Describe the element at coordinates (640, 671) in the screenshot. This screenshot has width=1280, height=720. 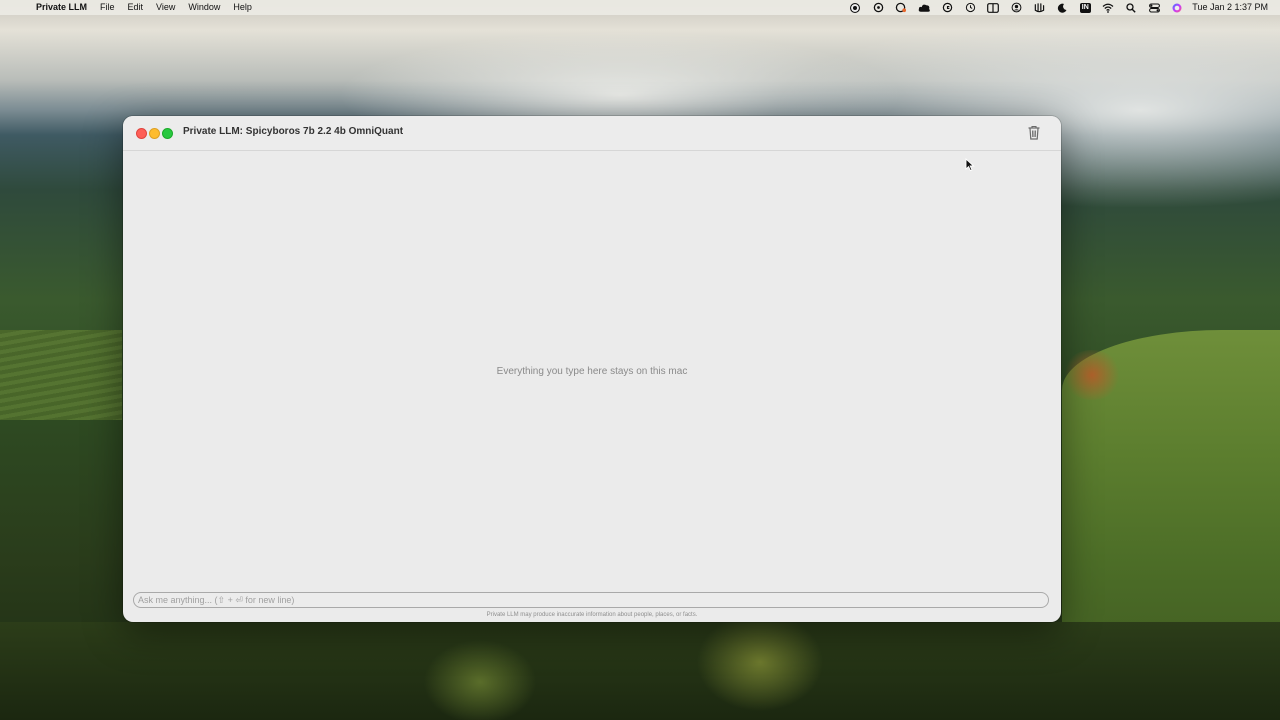
I see `wallpaper-forest` at that location.